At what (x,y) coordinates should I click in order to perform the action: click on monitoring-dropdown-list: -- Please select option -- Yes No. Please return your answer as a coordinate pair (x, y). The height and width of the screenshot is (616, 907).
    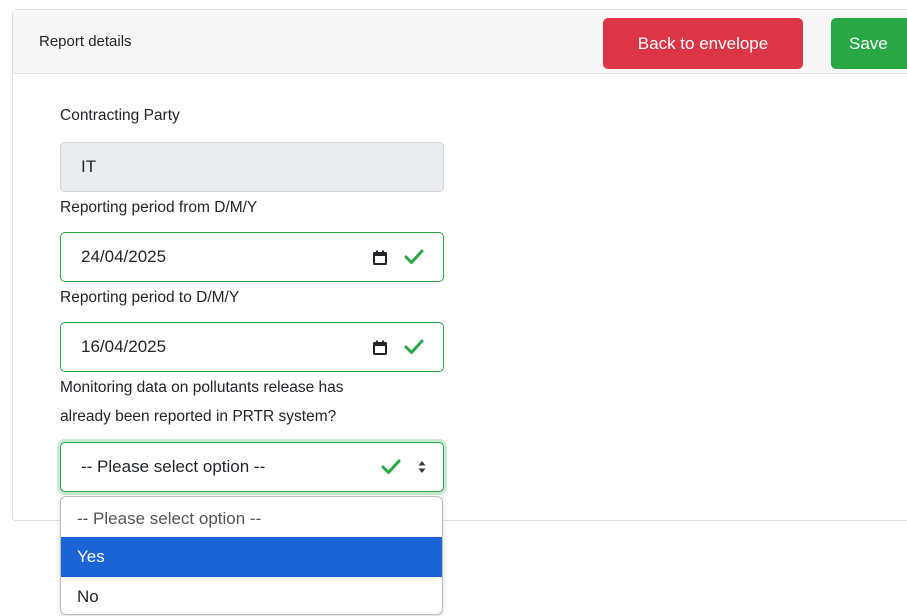
    Looking at the image, I should click on (251, 555).